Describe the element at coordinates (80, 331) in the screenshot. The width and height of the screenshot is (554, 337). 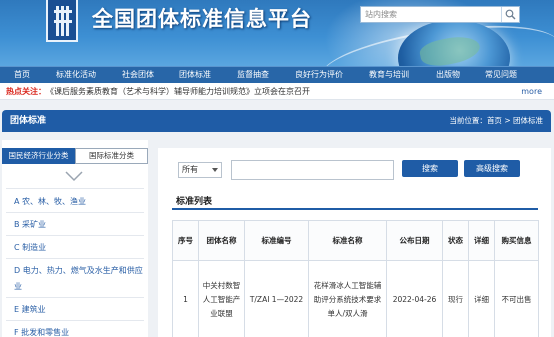
I see `category-item-f: F 批发和零售业` at that location.